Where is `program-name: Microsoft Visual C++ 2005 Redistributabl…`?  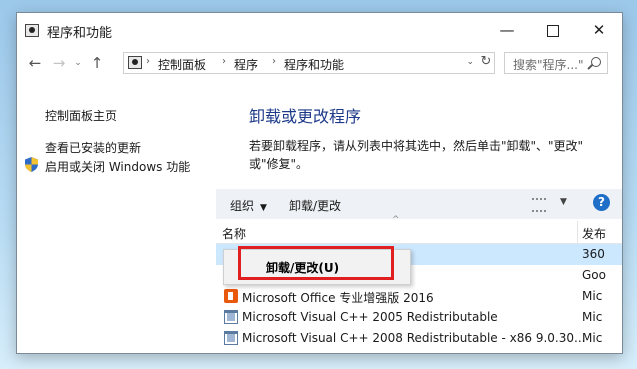
program-name: Microsoft Visual C++ 2005 Redistributabl… is located at coordinates (370, 317).